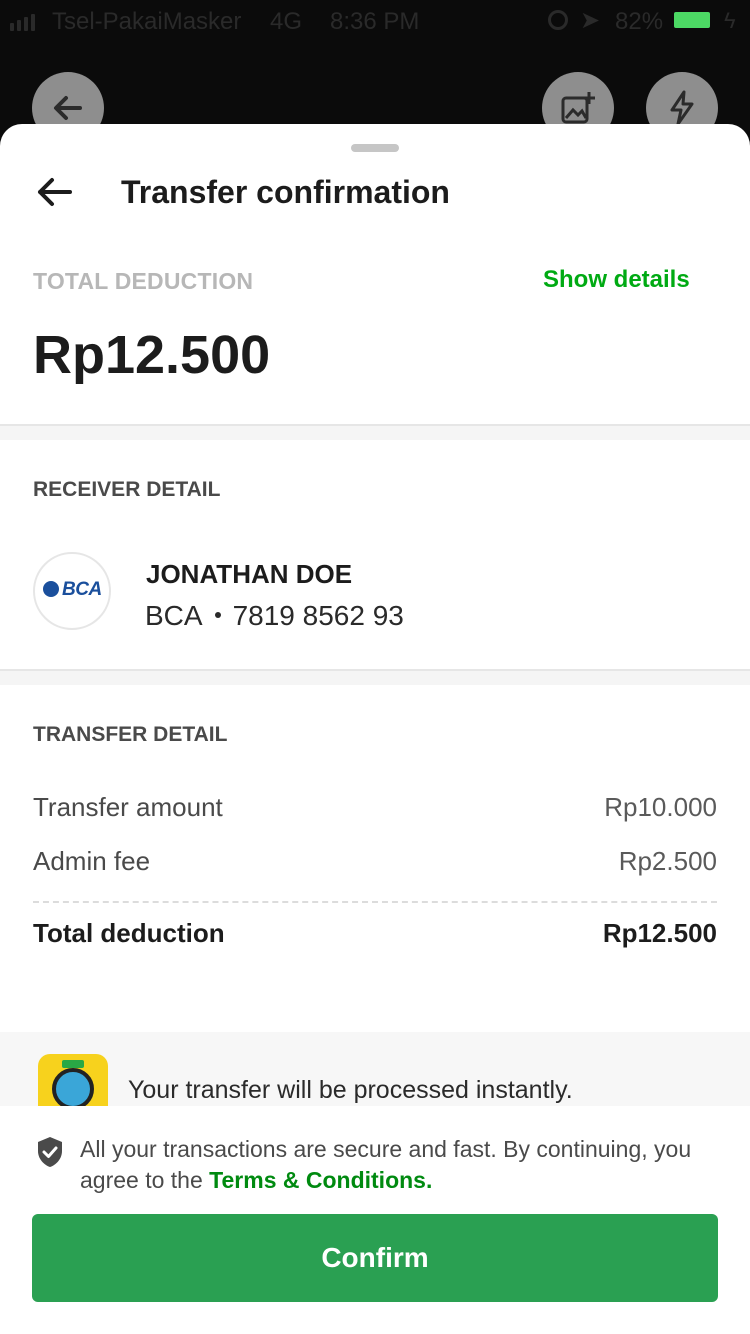 This screenshot has height=1334, width=750. What do you see at coordinates (22, 22) in the screenshot?
I see `signal-icon` at bounding box center [22, 22].